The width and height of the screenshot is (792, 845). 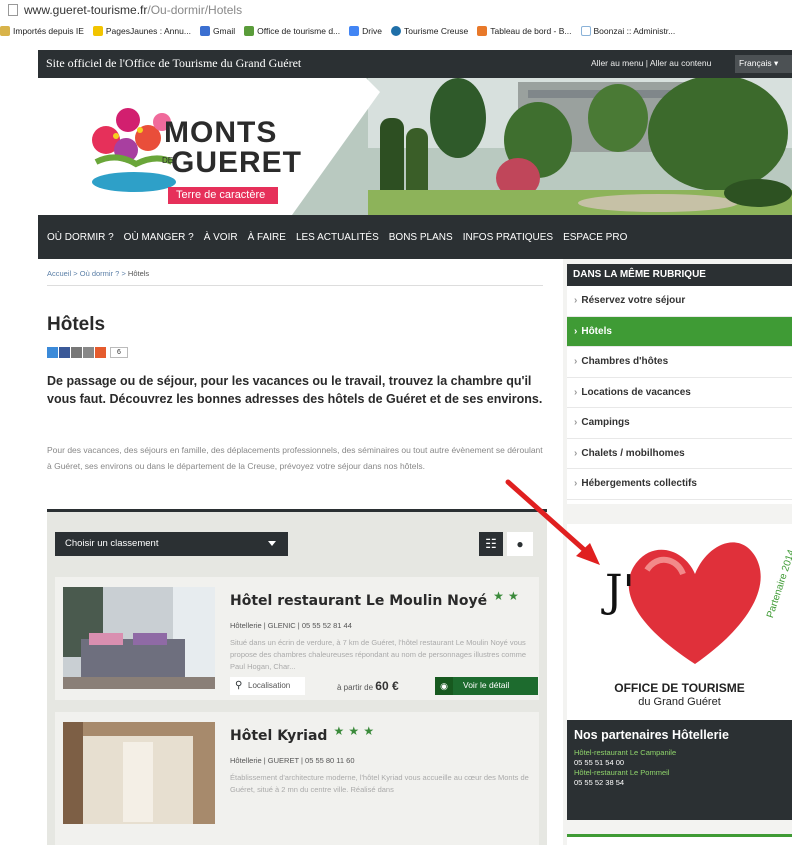 I want to click on star-rating: ★ ★, so click(x=506, y=596).